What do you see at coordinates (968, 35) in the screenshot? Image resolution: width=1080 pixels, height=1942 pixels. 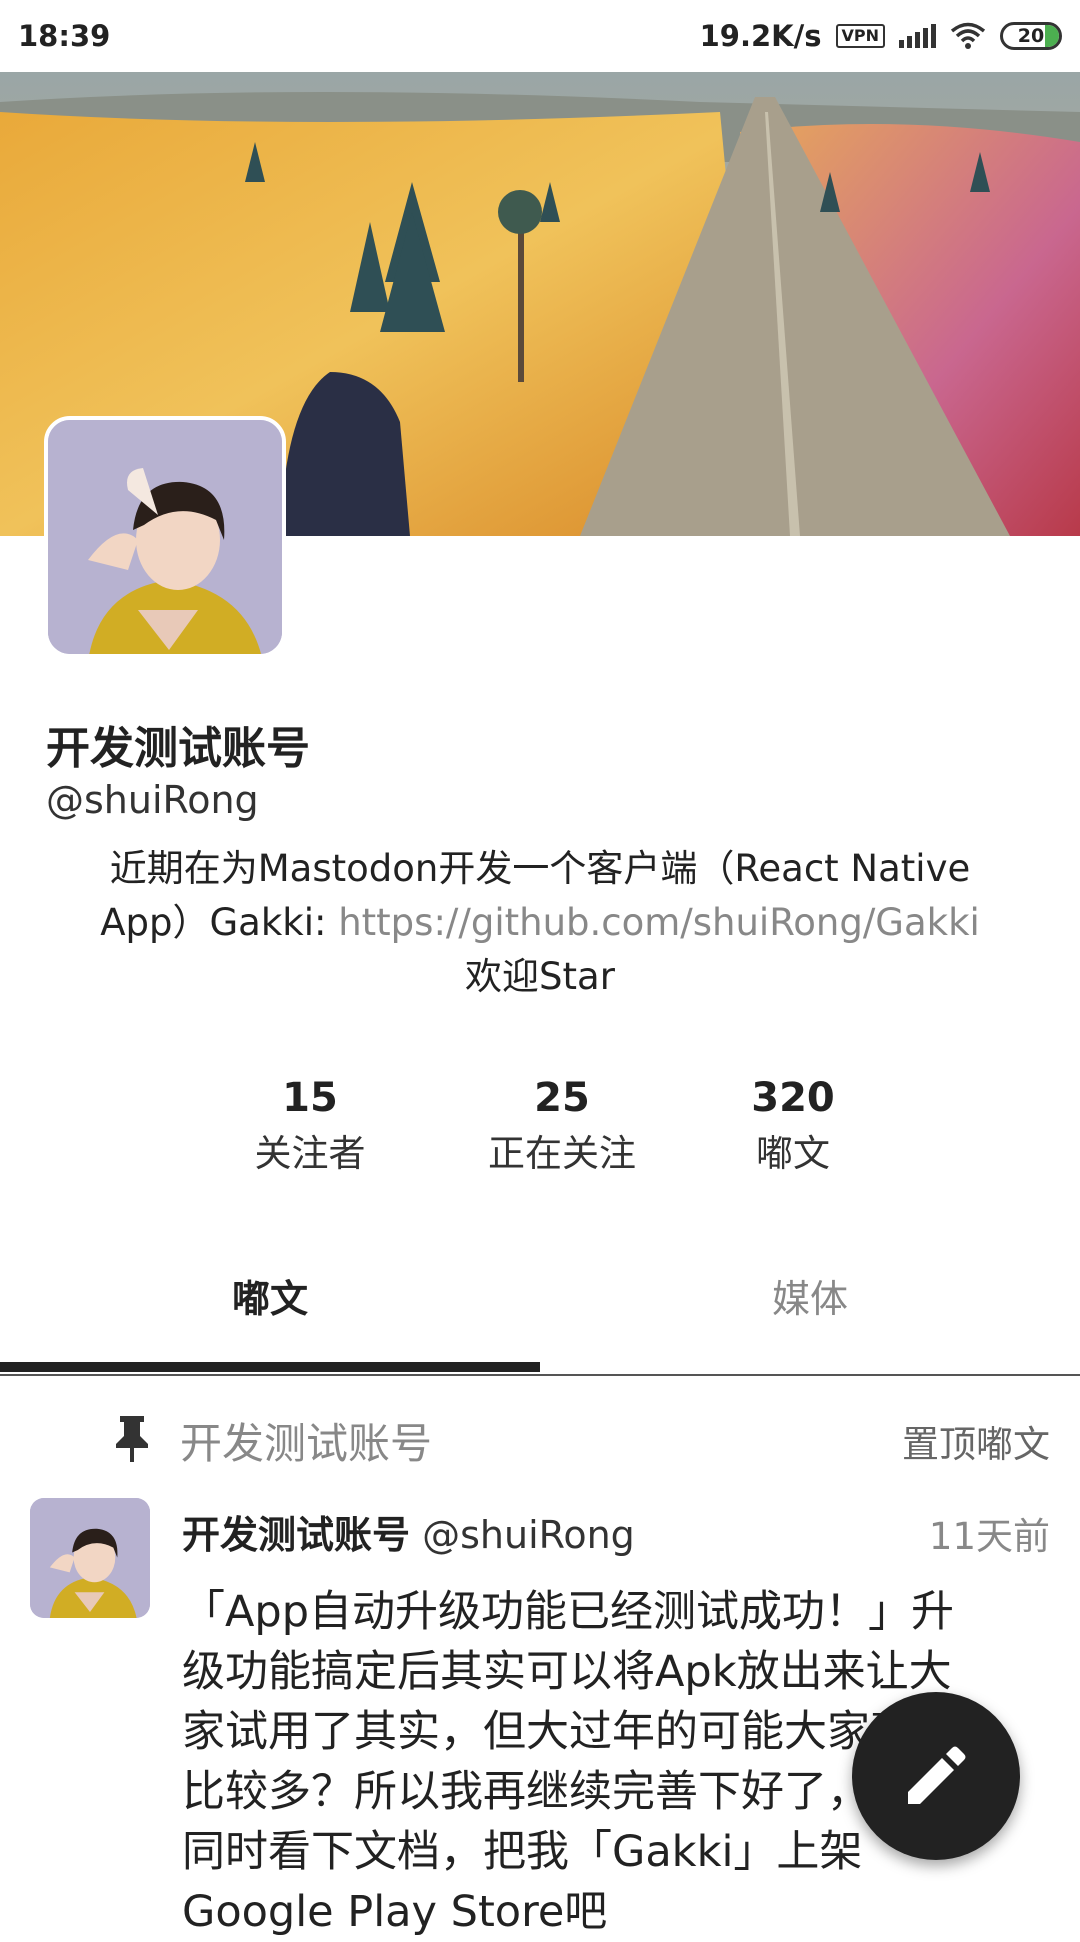 I see `wifi-icon` at bounding box center [968, 35].